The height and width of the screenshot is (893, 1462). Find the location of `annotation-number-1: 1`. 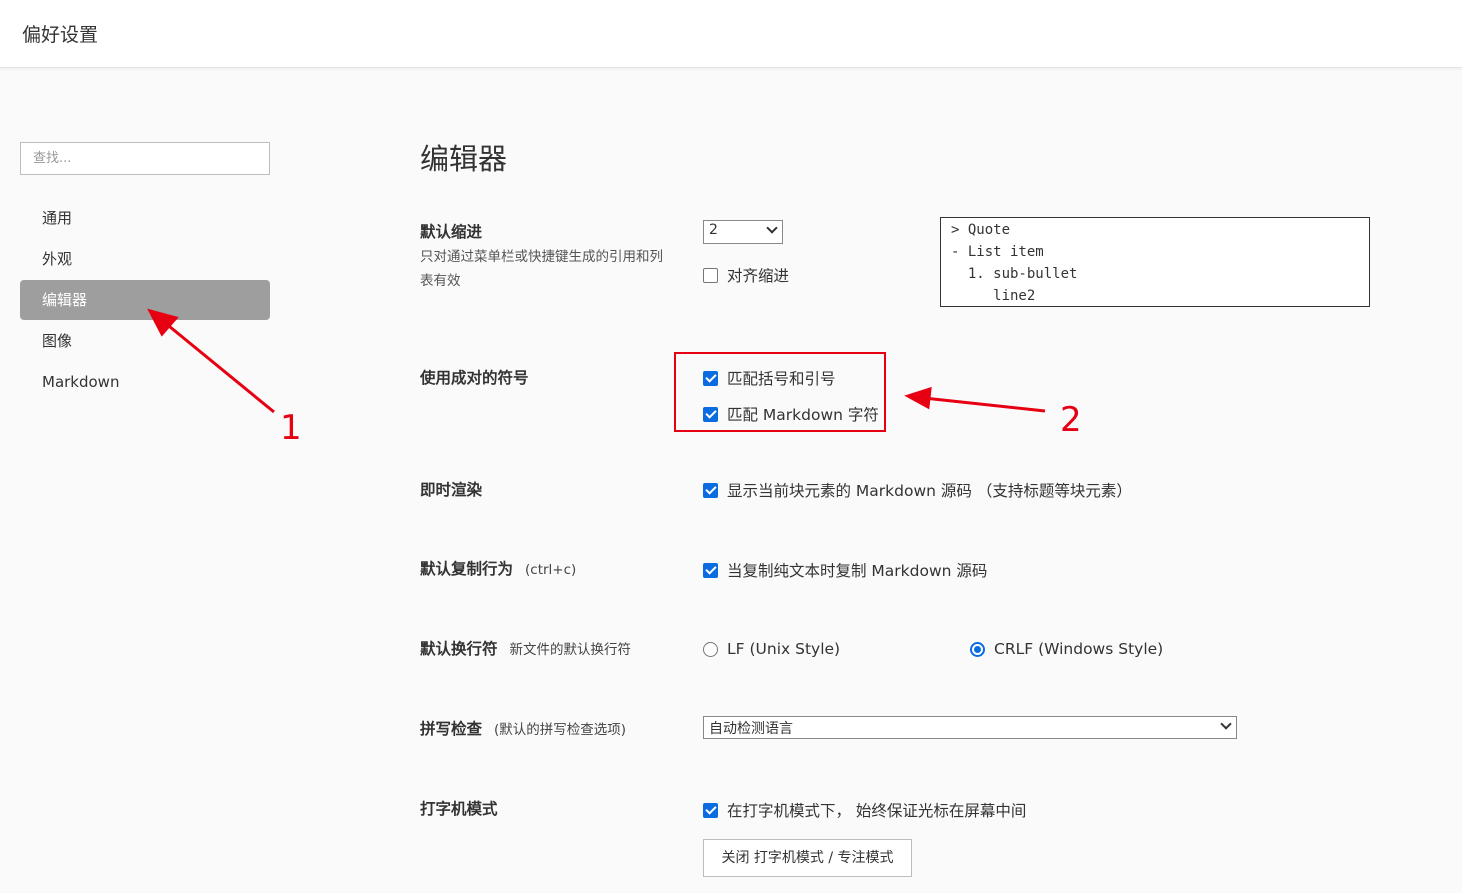

annotation-number-1: 1 is located at coordinates (291, 428).